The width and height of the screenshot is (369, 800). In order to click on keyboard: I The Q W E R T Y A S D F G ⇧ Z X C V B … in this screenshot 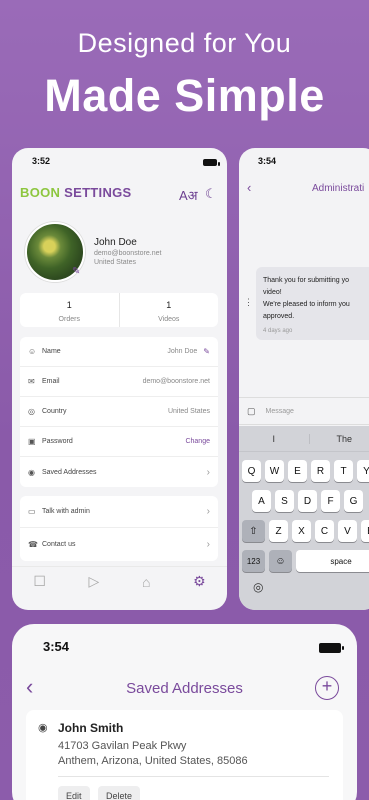, I will do `click(304, 518)`.